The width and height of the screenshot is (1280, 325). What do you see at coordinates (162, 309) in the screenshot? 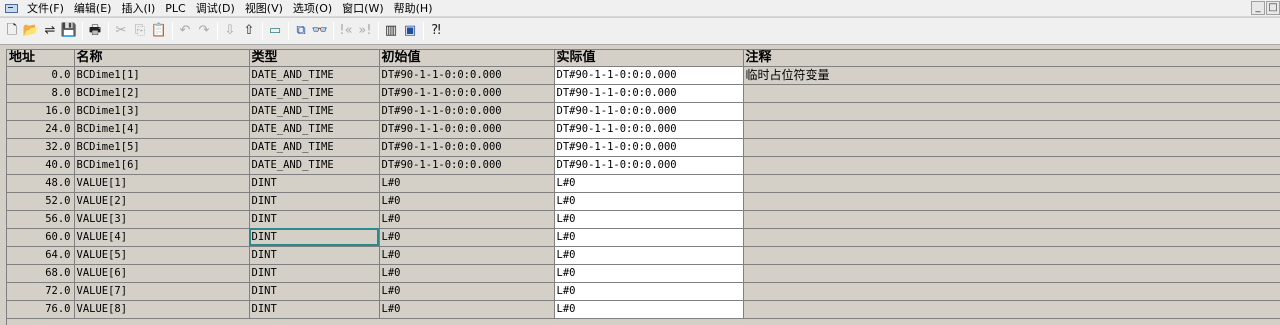
I see `cell-name: VALUE[8]` at bounding box center [162, 309].